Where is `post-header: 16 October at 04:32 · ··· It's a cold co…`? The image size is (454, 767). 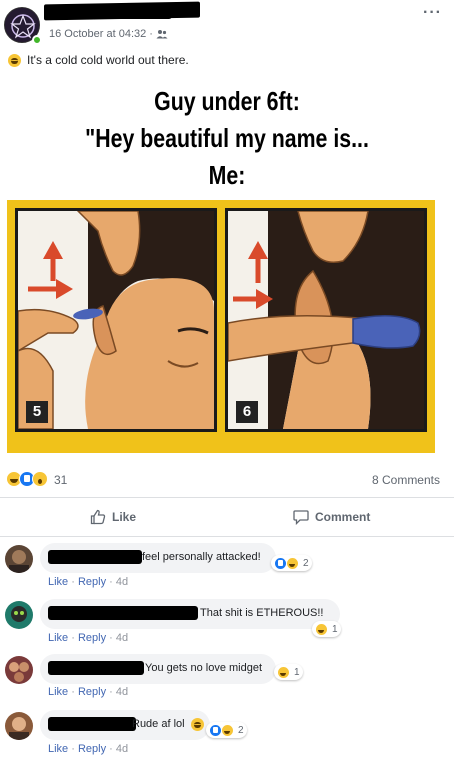 post-header: 16 October at 04:32 · ··· It's a cold co… is located at coordinates (227, 40).